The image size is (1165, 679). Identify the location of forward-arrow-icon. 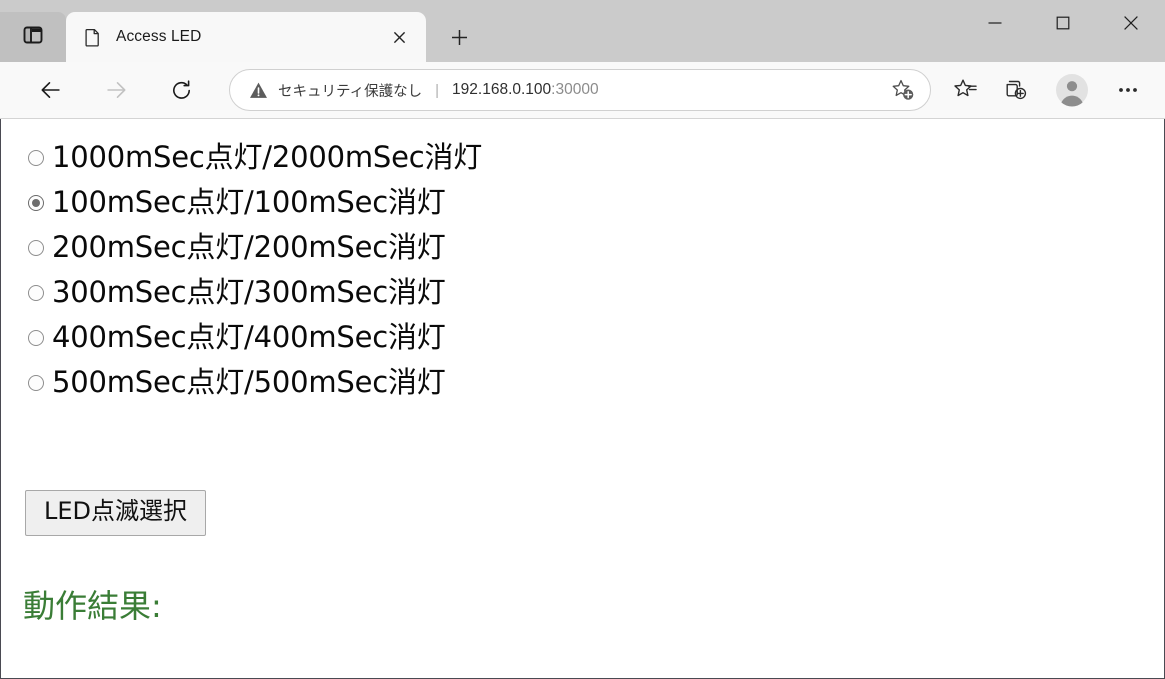
(116, 90).